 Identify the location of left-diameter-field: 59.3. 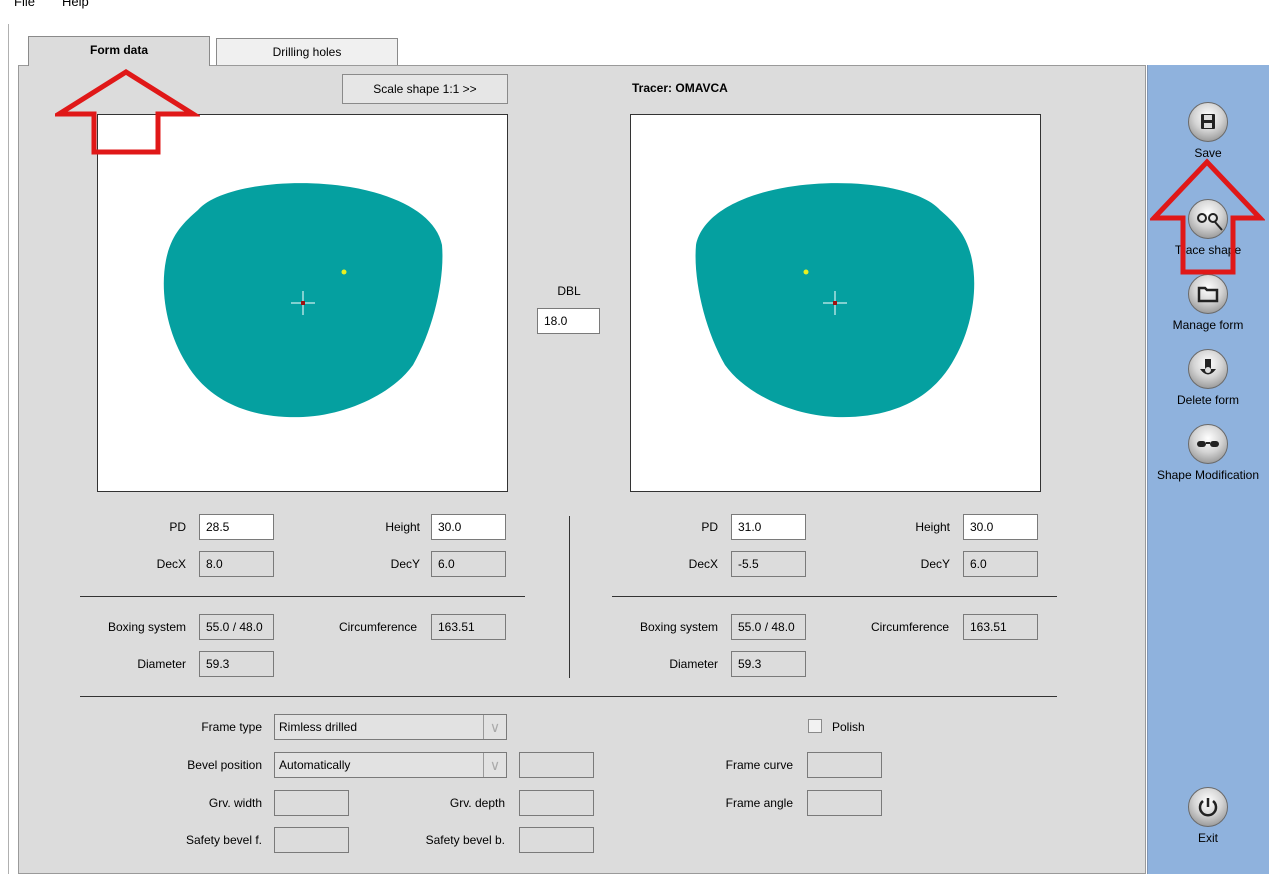
(768, 664).